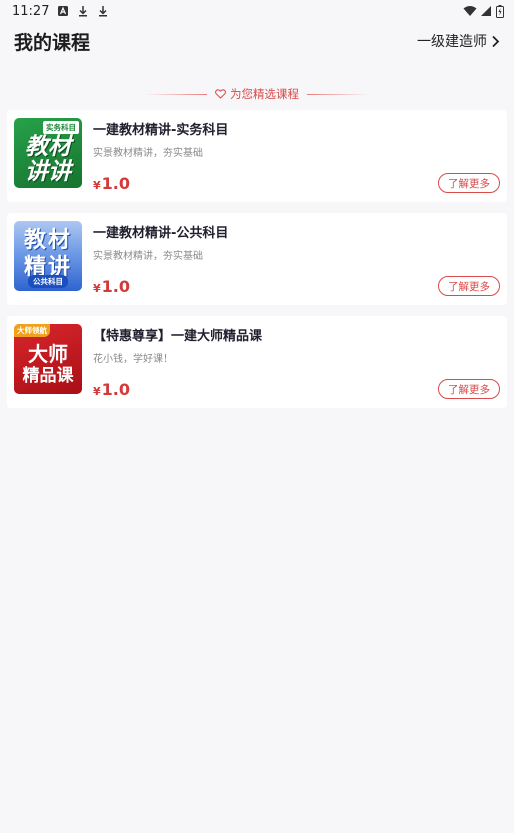 The height and width of the screenshot is (833, 514). I want to click on course-thumbnail: 教材 精讲 公共科目, so click(48, 256).